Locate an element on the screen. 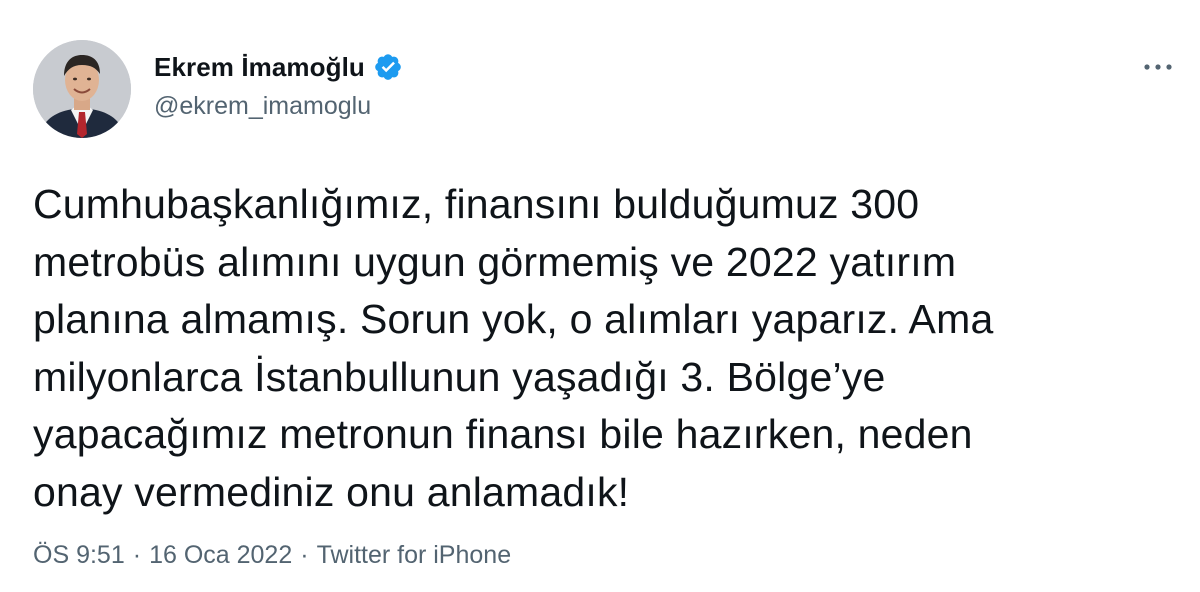  author-name-row: Ekrem İmamoğlu is located at coordinates (278, 67).